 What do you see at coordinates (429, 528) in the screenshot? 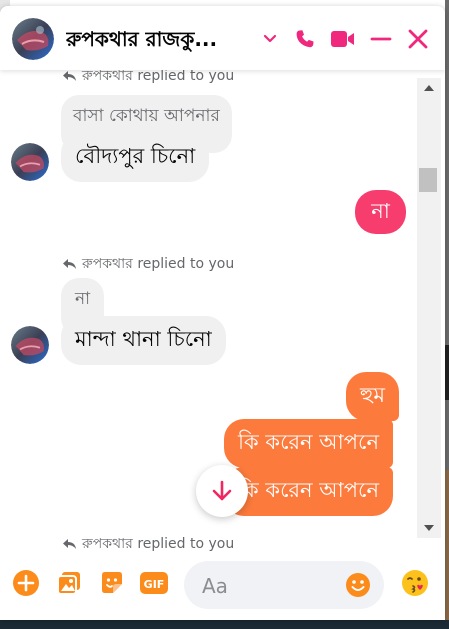
I see `scroll-down-arrow-icon` at bounding box center [429, 528].